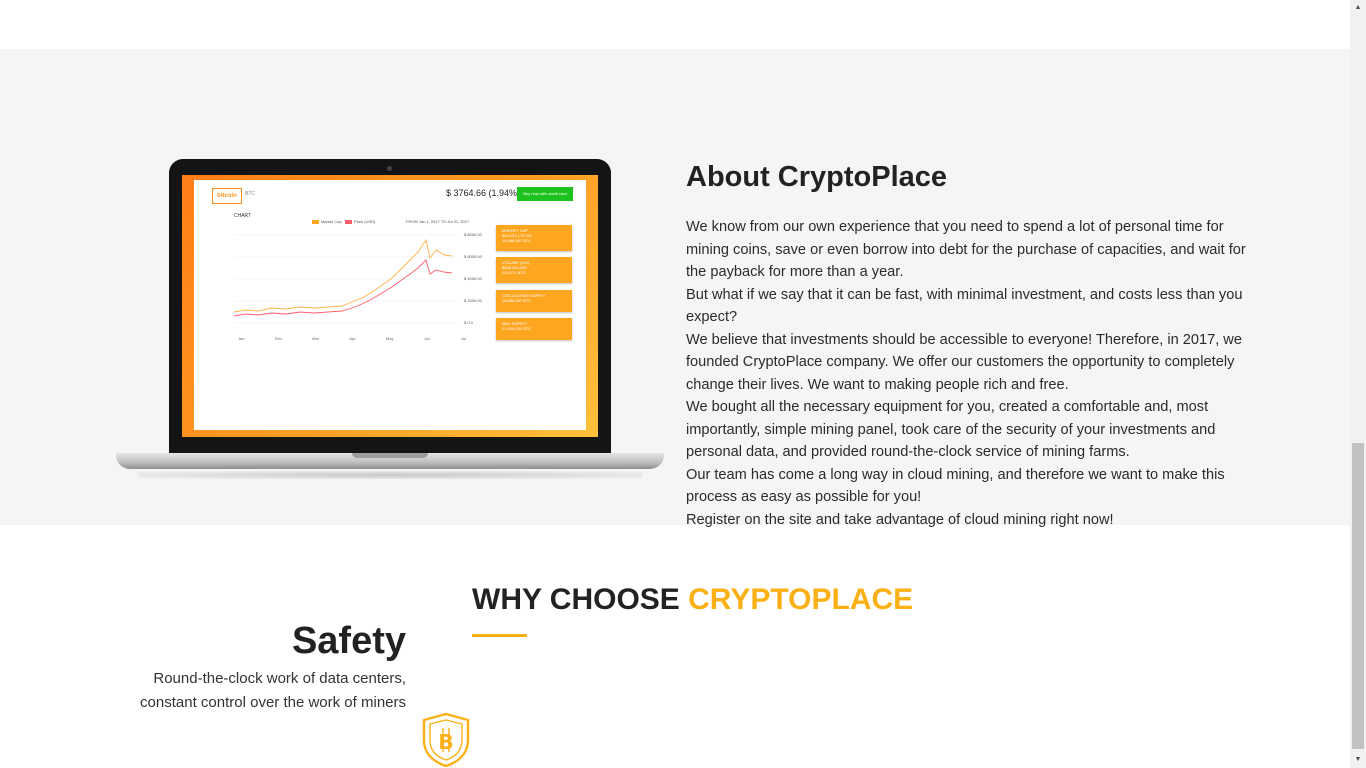  What do you see at coordinates (250, 194) in the screenshot?
I see `ticker-label: BTC` at bounding box center [250, 194].